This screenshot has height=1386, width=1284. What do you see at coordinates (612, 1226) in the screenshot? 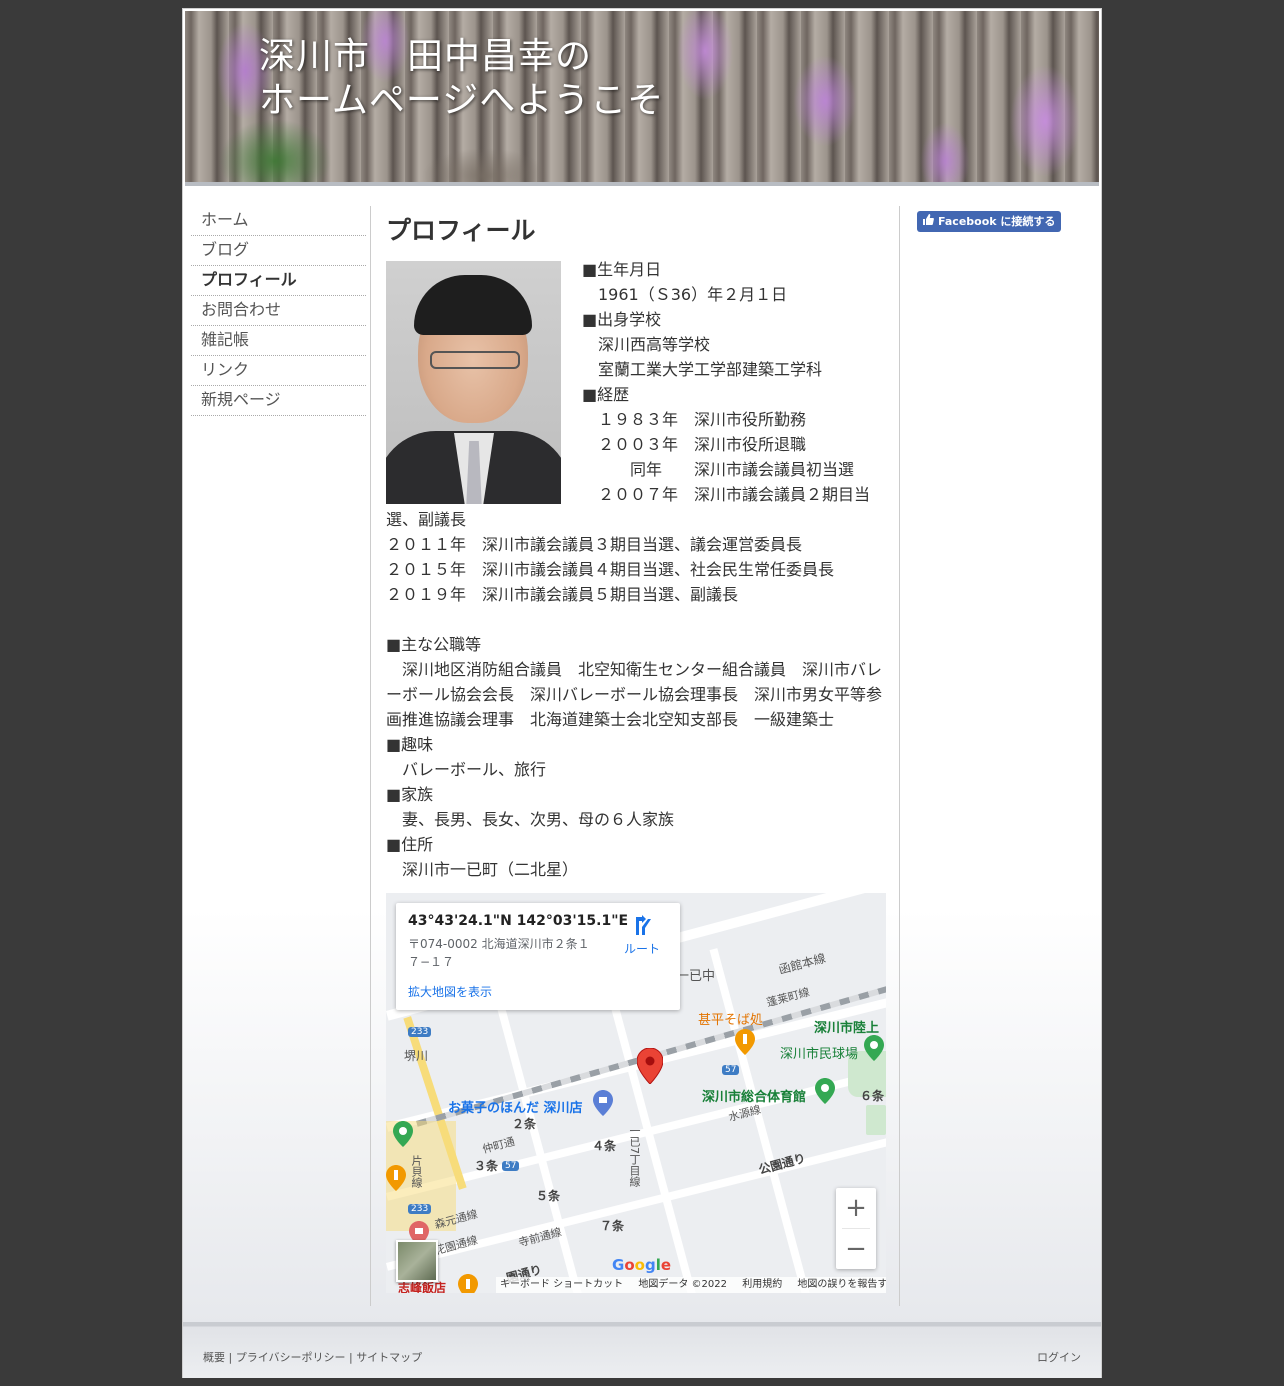
I see `map-label: ７条` at bounding box center [612, 1226].